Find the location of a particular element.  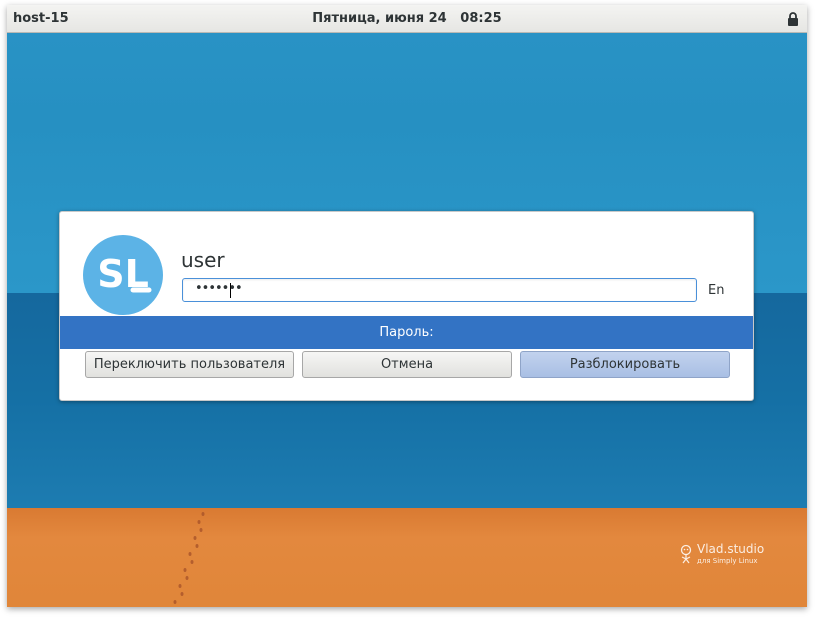

text-caret is located at coordinates (230, 290).